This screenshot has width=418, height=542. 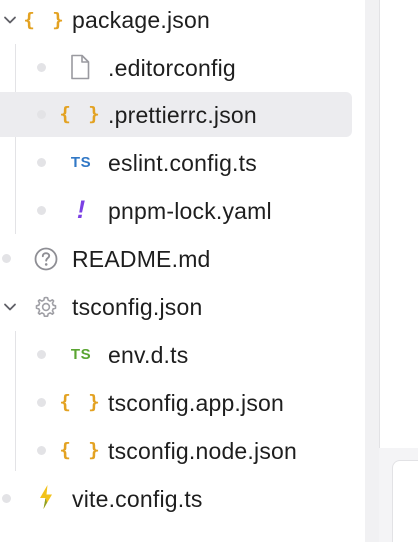 I want to click on tree-item-label: eslint.config.ts, so click(x=182, y=163).